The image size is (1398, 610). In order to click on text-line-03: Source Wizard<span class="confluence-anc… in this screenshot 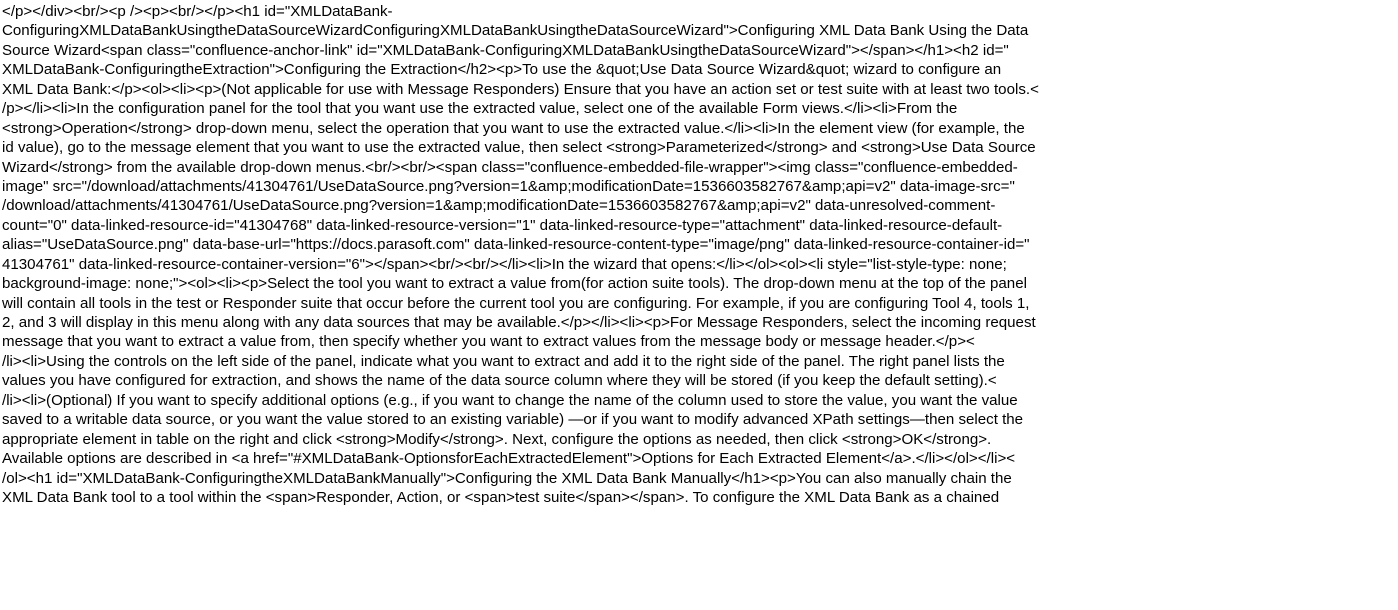, I will do `click(505, 50)`.